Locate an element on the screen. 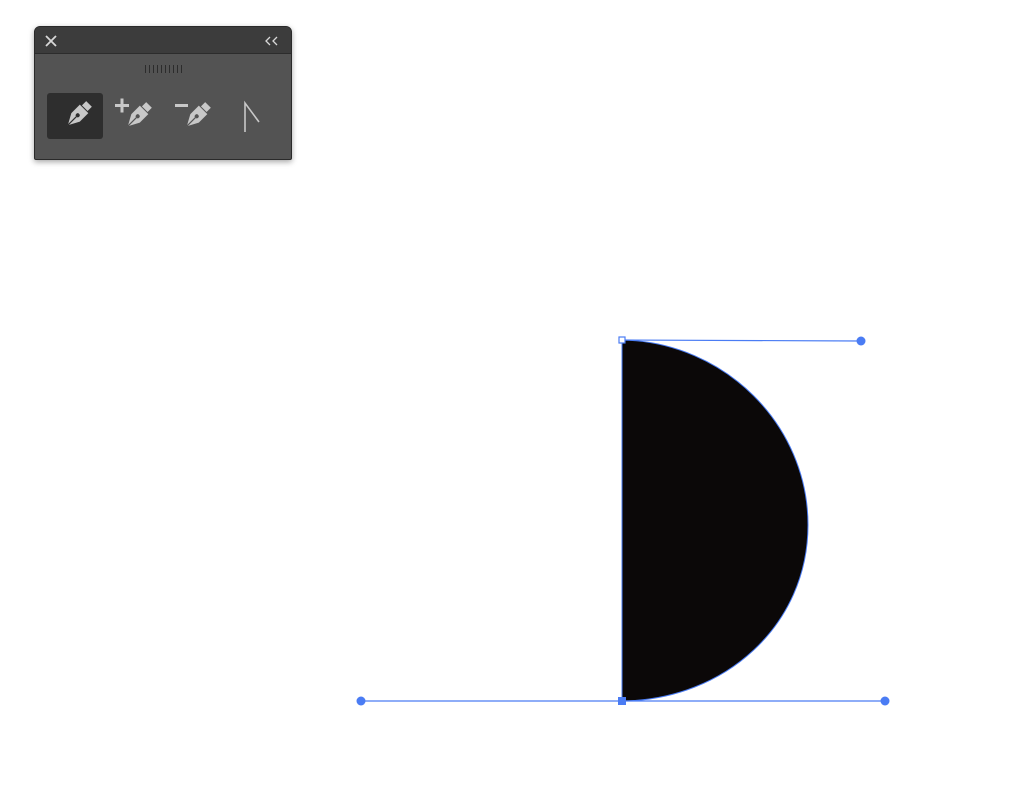 The width and height of the screenshot is (1018, 792). half-circle-shape is located at coordinates (715, 520).